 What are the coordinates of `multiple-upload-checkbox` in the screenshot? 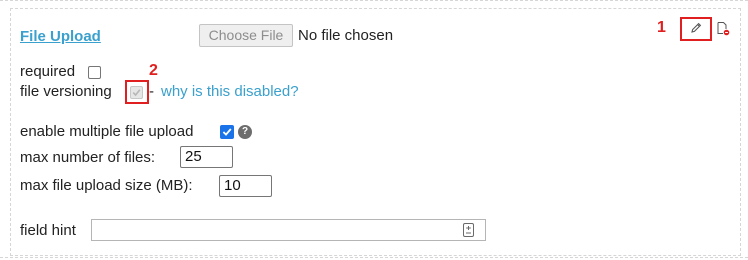 It's located at (227, 132).